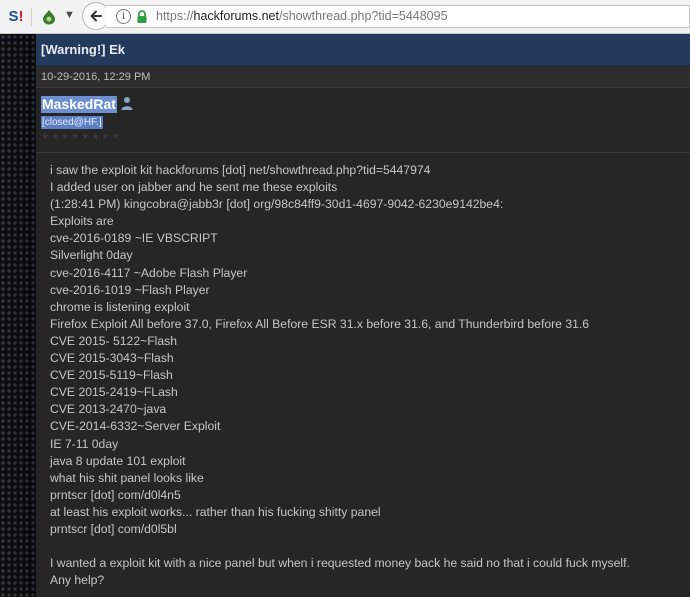  I want to click on message-line: what his shit panel looks like, so click(127, 477).